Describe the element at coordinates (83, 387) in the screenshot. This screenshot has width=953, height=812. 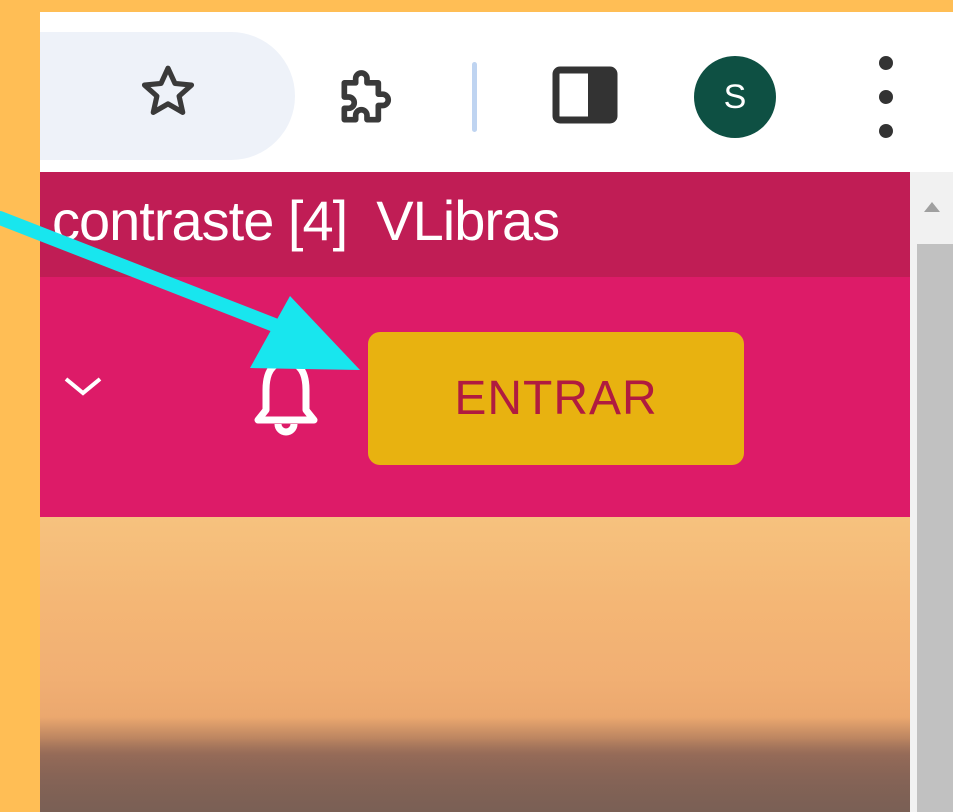
I see `chevron-down-icon` at that location.